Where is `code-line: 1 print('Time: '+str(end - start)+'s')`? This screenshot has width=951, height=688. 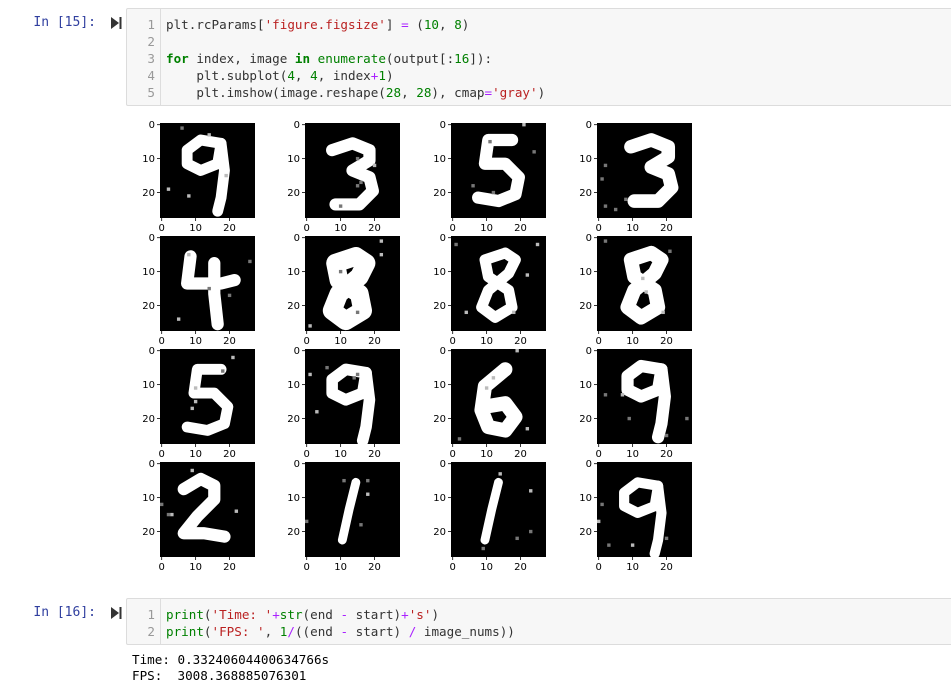 code-line: 1 print('Time: '+str(end - start)+'s') is located at coordinates (283, 614).